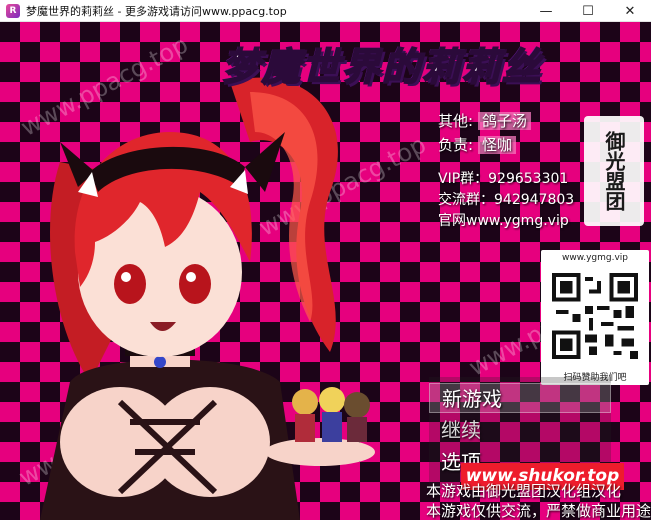 This screenshot has width=651, height=520. What do you see at coordinates (503, 221) in the screenshot?
I see `official-site-text: 官网www.ygmg.vip` at bounding box center [503, 221].